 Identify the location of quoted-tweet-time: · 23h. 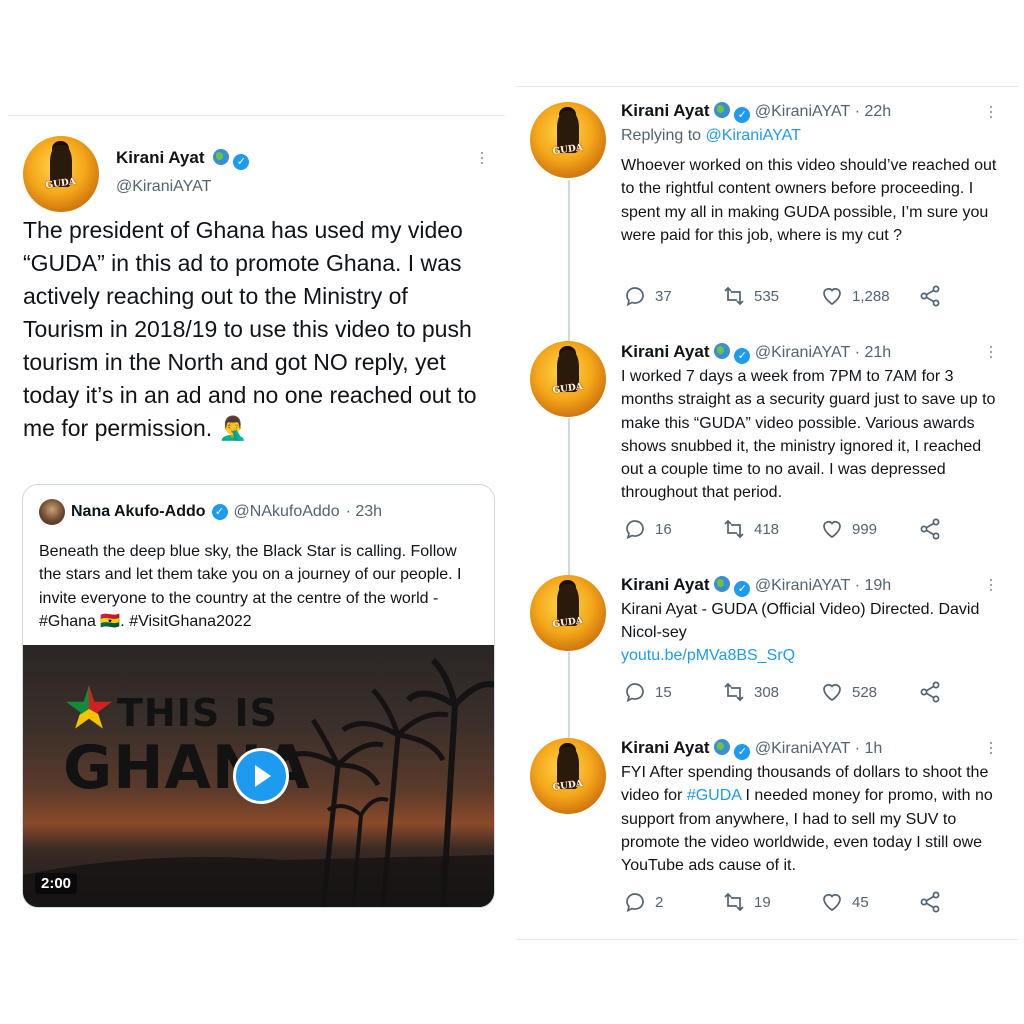
(364, 512).